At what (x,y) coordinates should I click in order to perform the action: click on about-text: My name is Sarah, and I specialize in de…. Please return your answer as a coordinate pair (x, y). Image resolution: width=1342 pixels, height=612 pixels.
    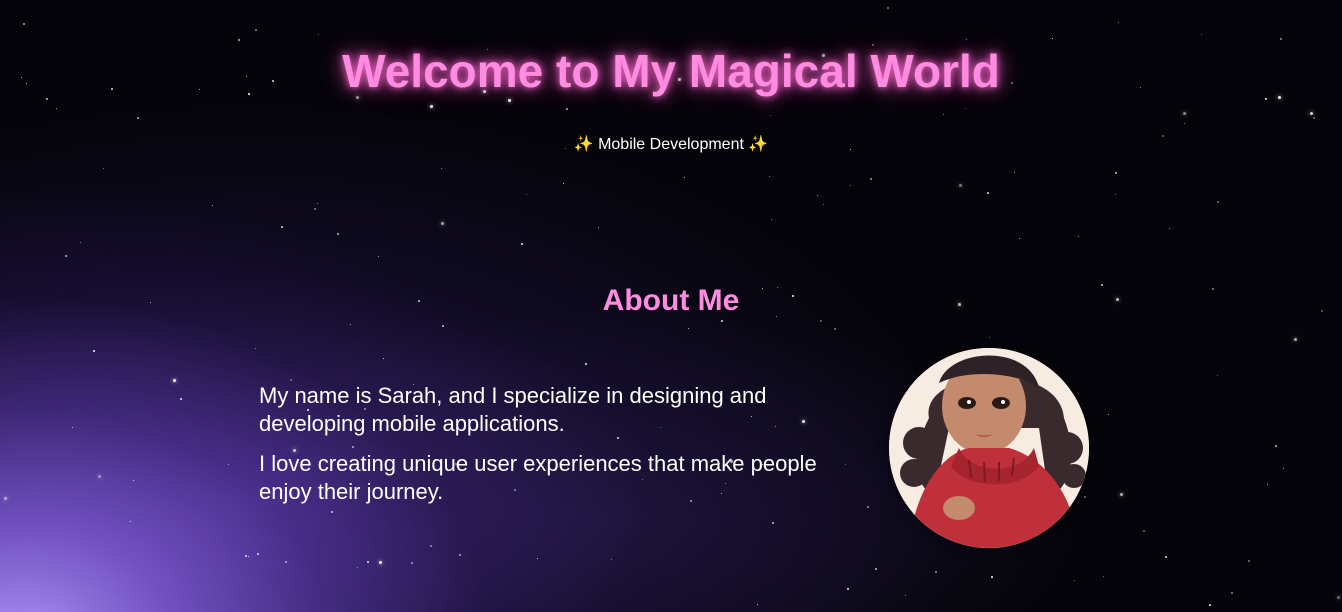
    Looking at the image, I should click on (549, 450).